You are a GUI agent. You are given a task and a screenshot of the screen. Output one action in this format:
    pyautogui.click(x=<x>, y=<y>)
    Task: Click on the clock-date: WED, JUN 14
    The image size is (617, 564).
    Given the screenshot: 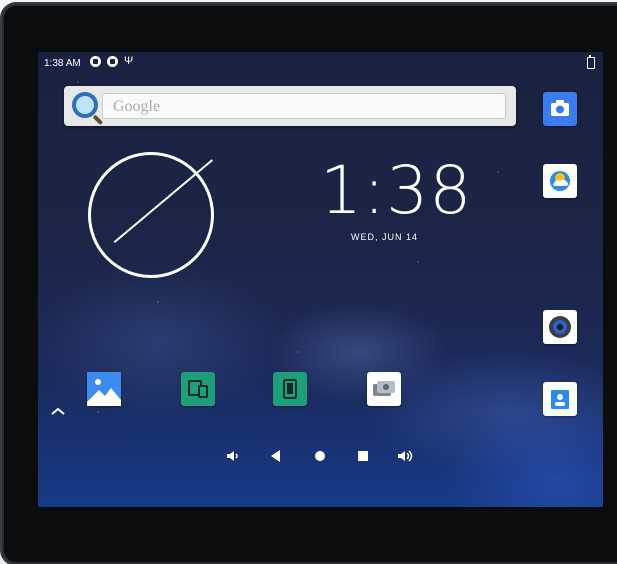 What is the action you would take?
    pyautogui.click(x=385, y=237)
    